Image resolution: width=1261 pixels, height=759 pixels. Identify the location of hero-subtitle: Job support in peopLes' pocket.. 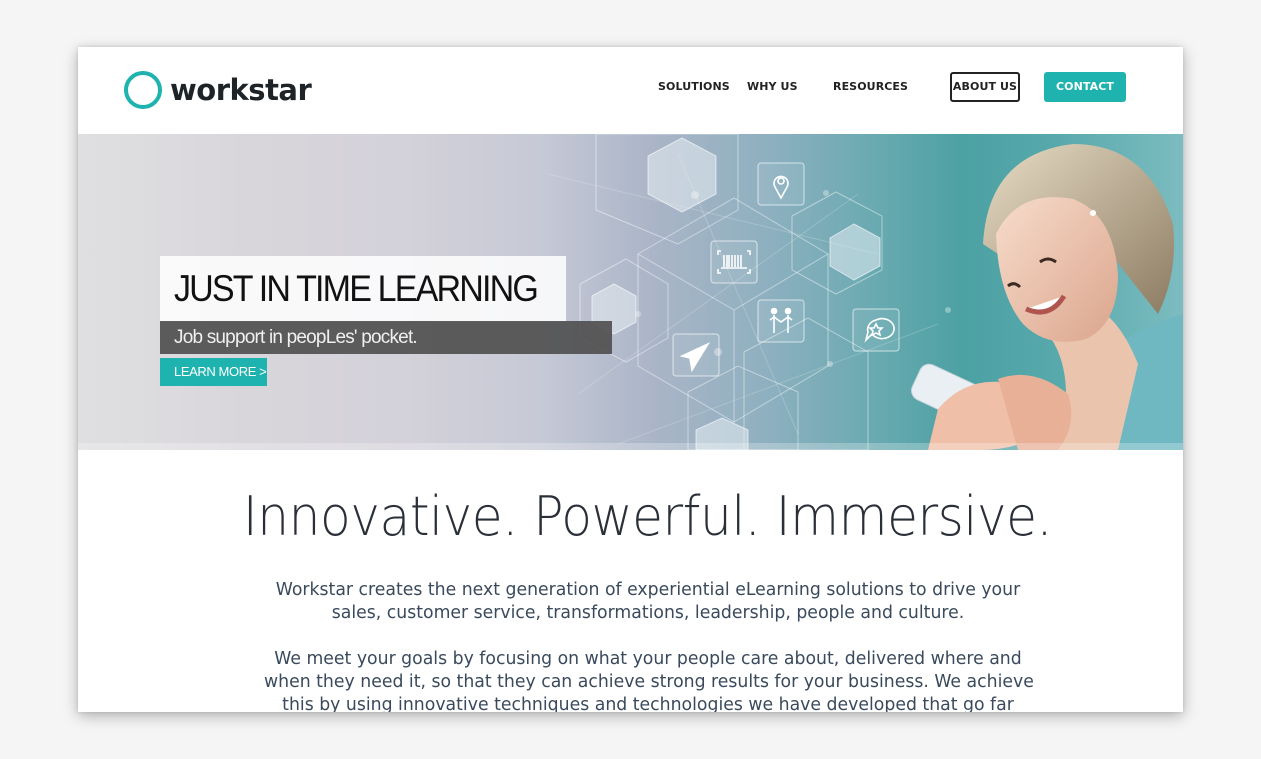
(296, 337).